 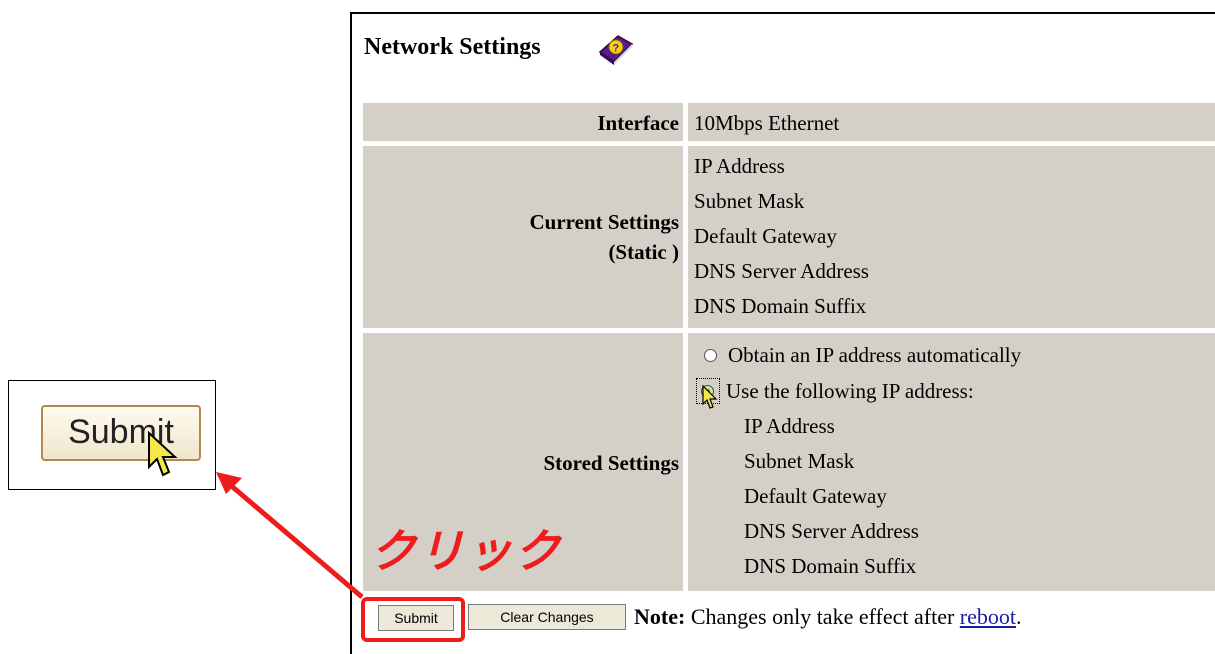 What do you see at coordinates (815, 496) in the screenshot?
I see `stored-field-gateway: Default Gateway` at bounding box center [815, 496].